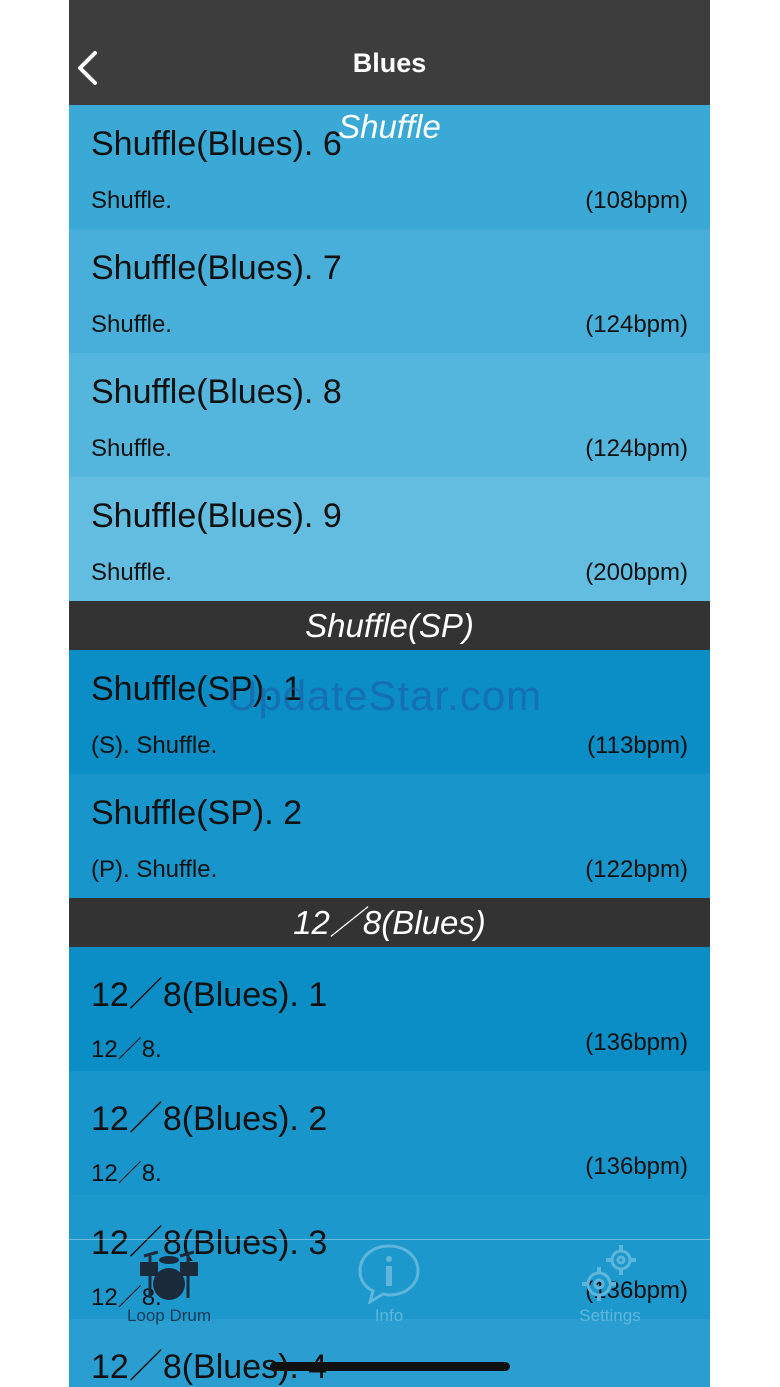 The image size is (780, 1387). What do you see at coordinates (389, 63) in the screenshot?
I see `page-title: Blues` at bounding box center [389, 63].